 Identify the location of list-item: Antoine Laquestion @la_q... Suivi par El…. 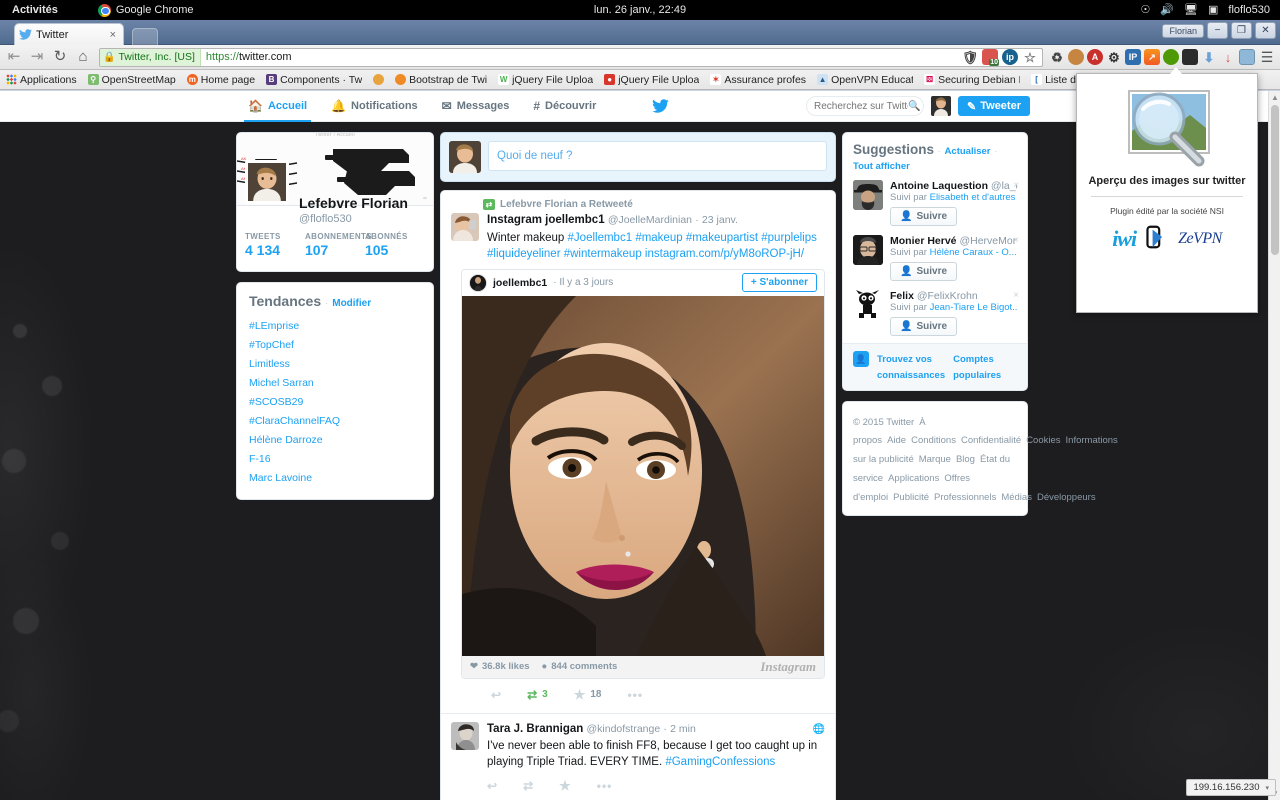
(935, 205).